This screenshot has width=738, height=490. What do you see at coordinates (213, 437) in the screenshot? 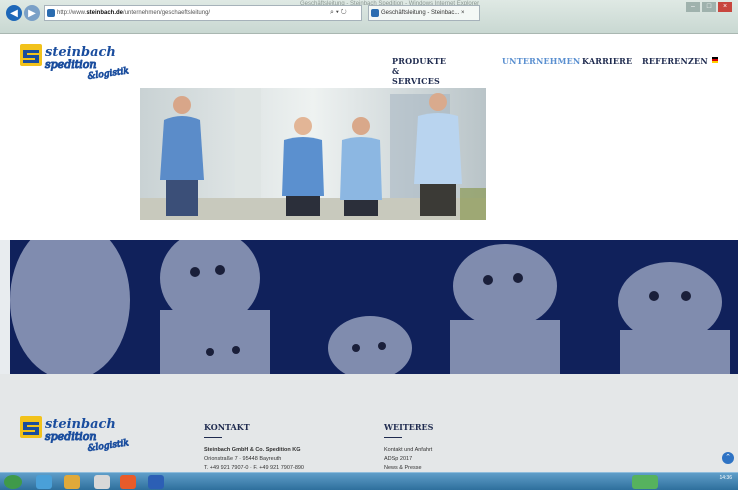
I see `contact-divider` at bounding box center [213, 437].